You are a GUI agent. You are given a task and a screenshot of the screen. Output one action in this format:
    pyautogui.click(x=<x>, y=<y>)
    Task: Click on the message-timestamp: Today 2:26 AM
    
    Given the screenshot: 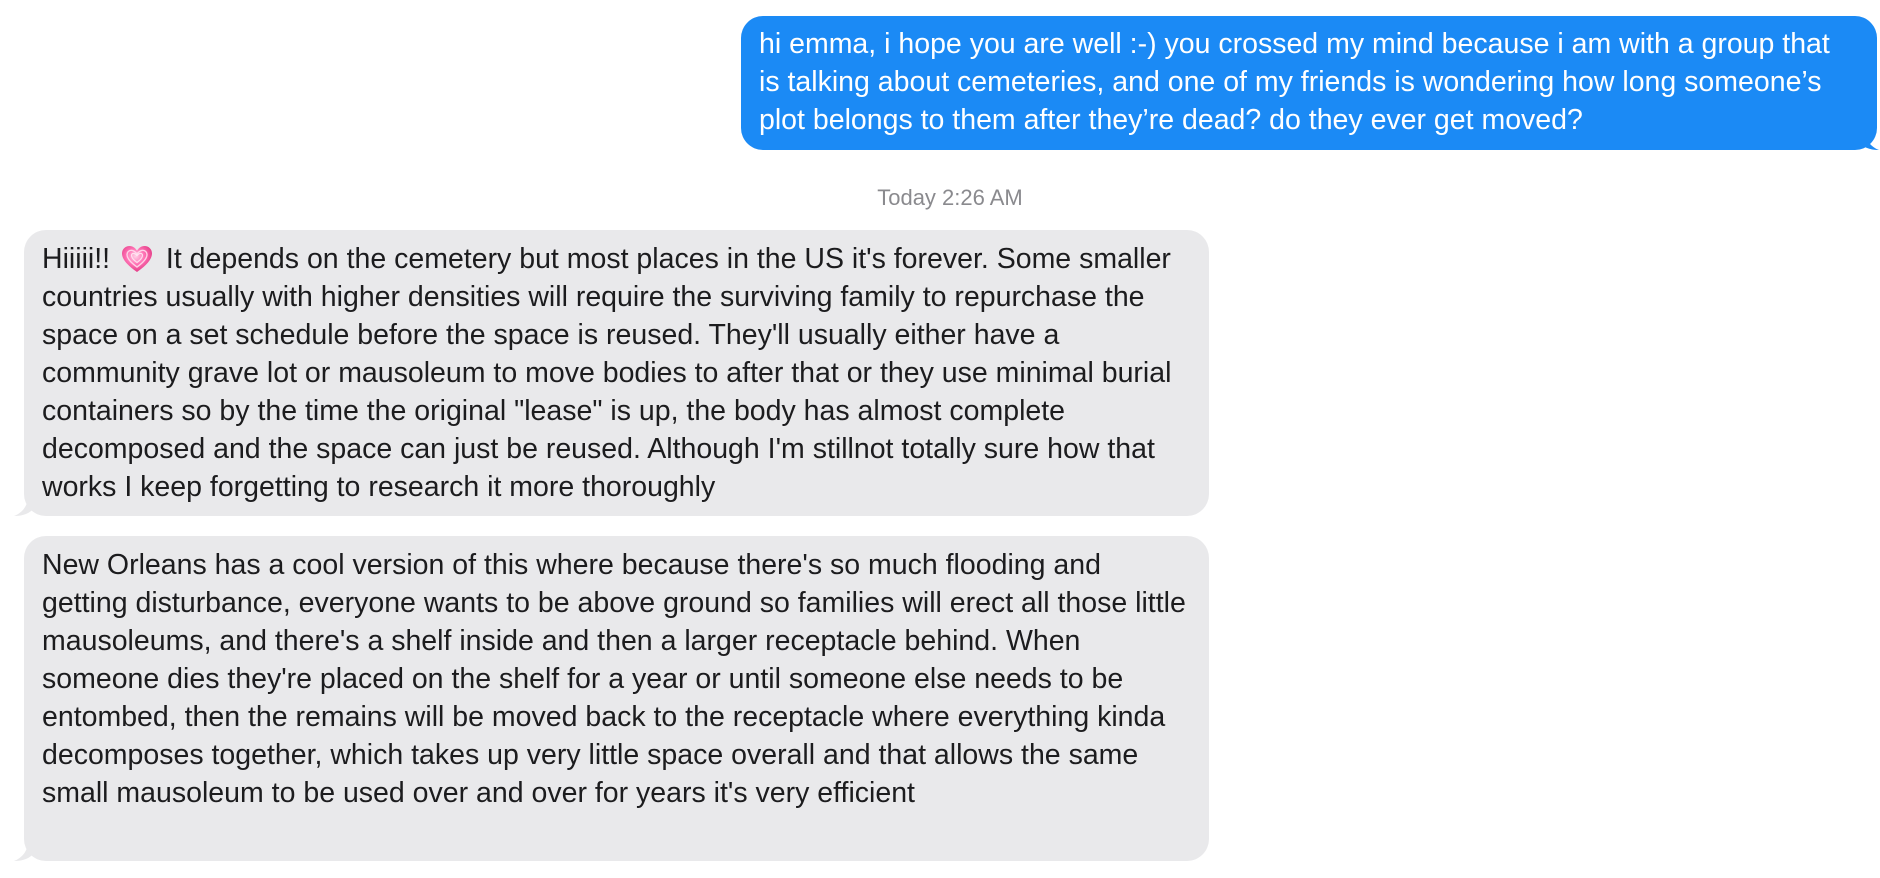 What is the action you would take?
    pyautogui.click(x=950, y=197)
    